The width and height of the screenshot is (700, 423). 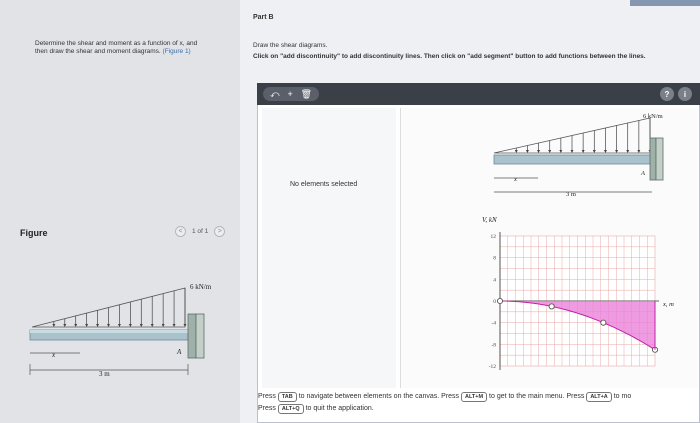 What do you see at coordinates (571, 194) in the screenshot?
I see `canvas-length-label: 3 m` at bounding box center [571, 194].